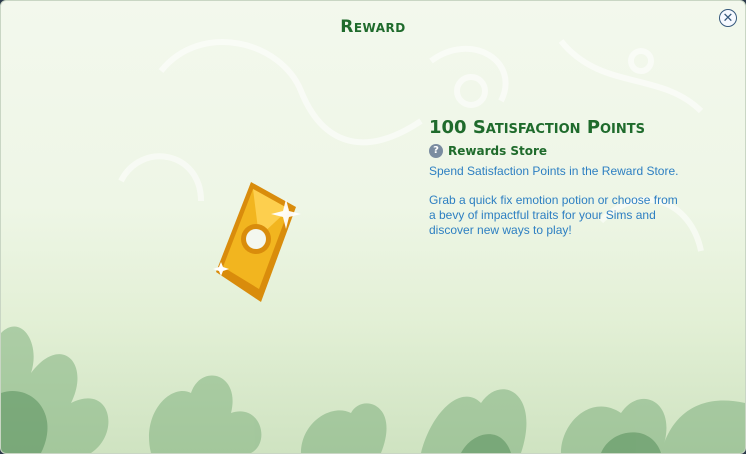 This screenshot has height=454, width=746. Describe the element at coordinates (498, 151) in the screenshot. I see `reward-source: Rewards Store` at that location.